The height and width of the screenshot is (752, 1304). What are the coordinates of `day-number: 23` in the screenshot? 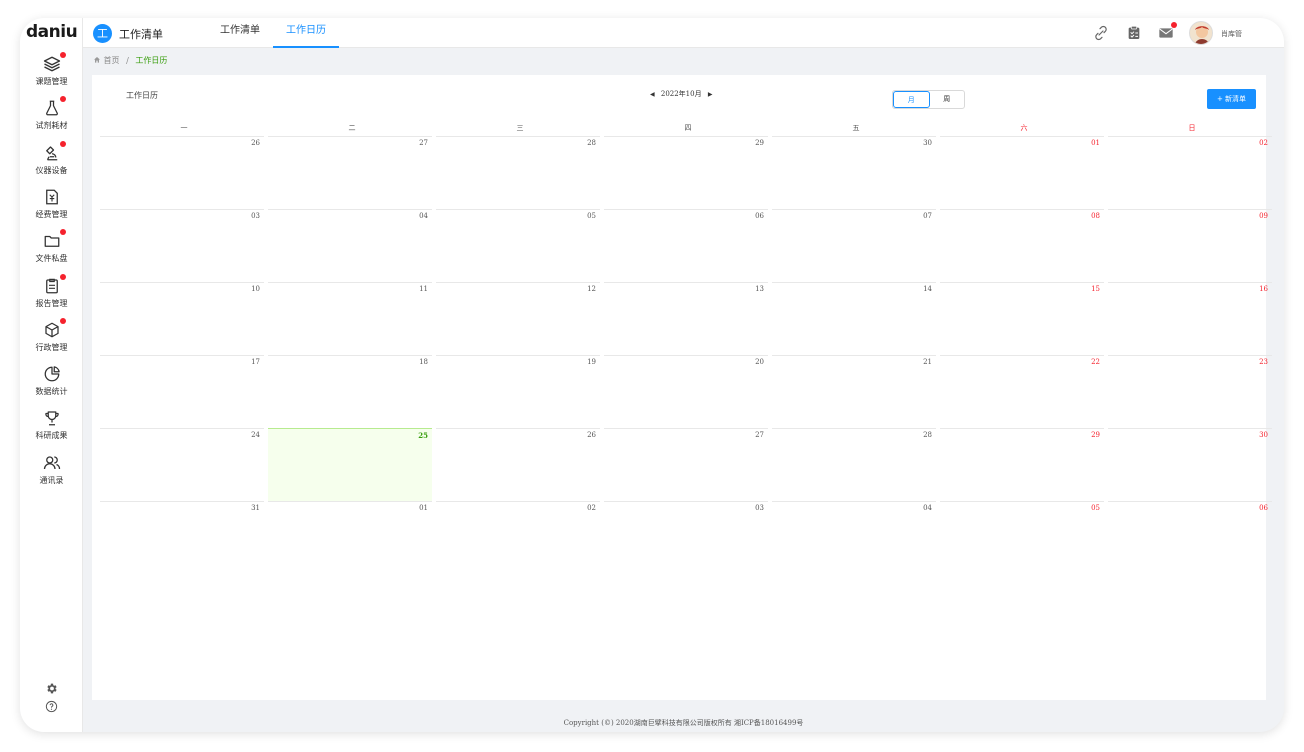 It's located at (1263, 362).